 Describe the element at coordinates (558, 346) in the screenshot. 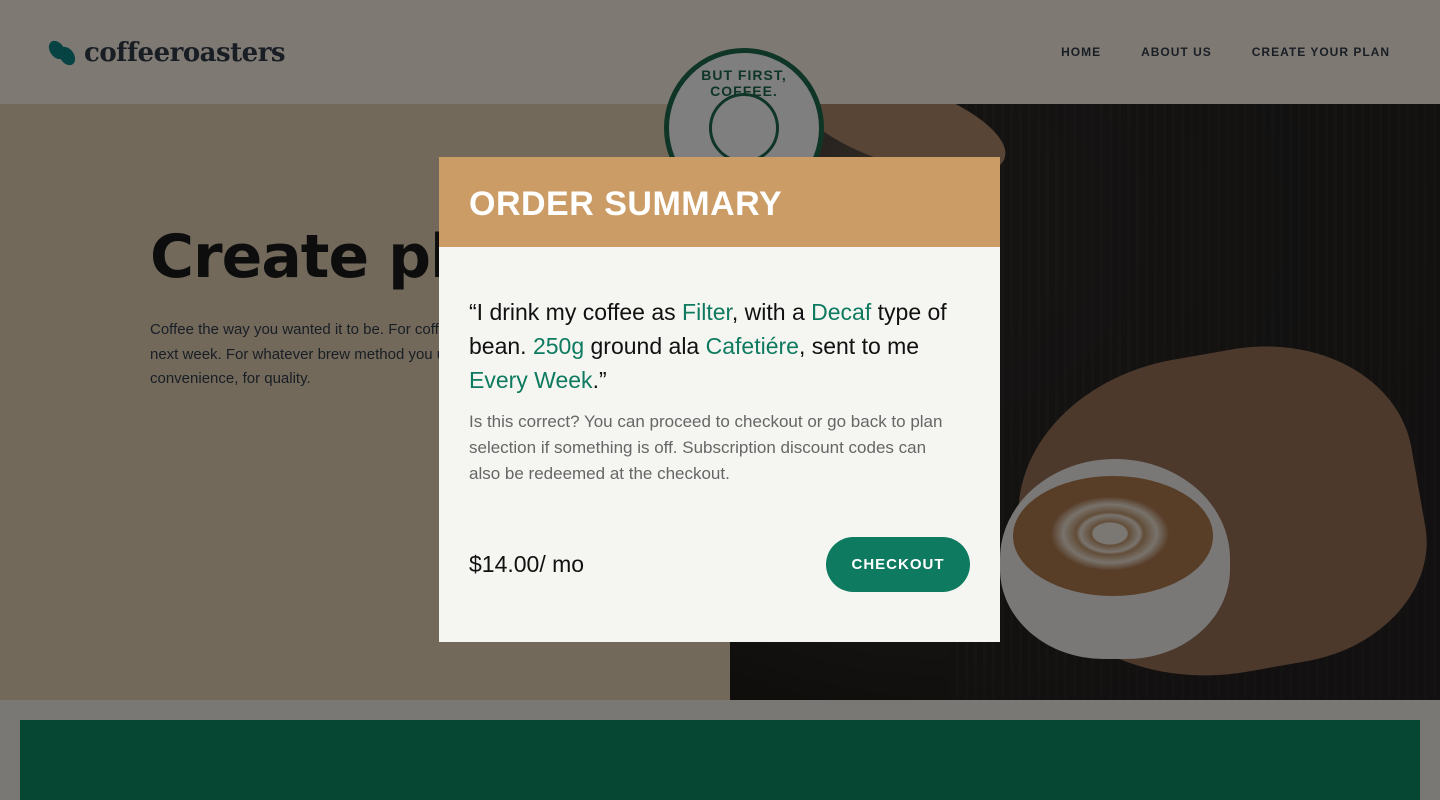

I see `summary-quantity: 250g` at that location.